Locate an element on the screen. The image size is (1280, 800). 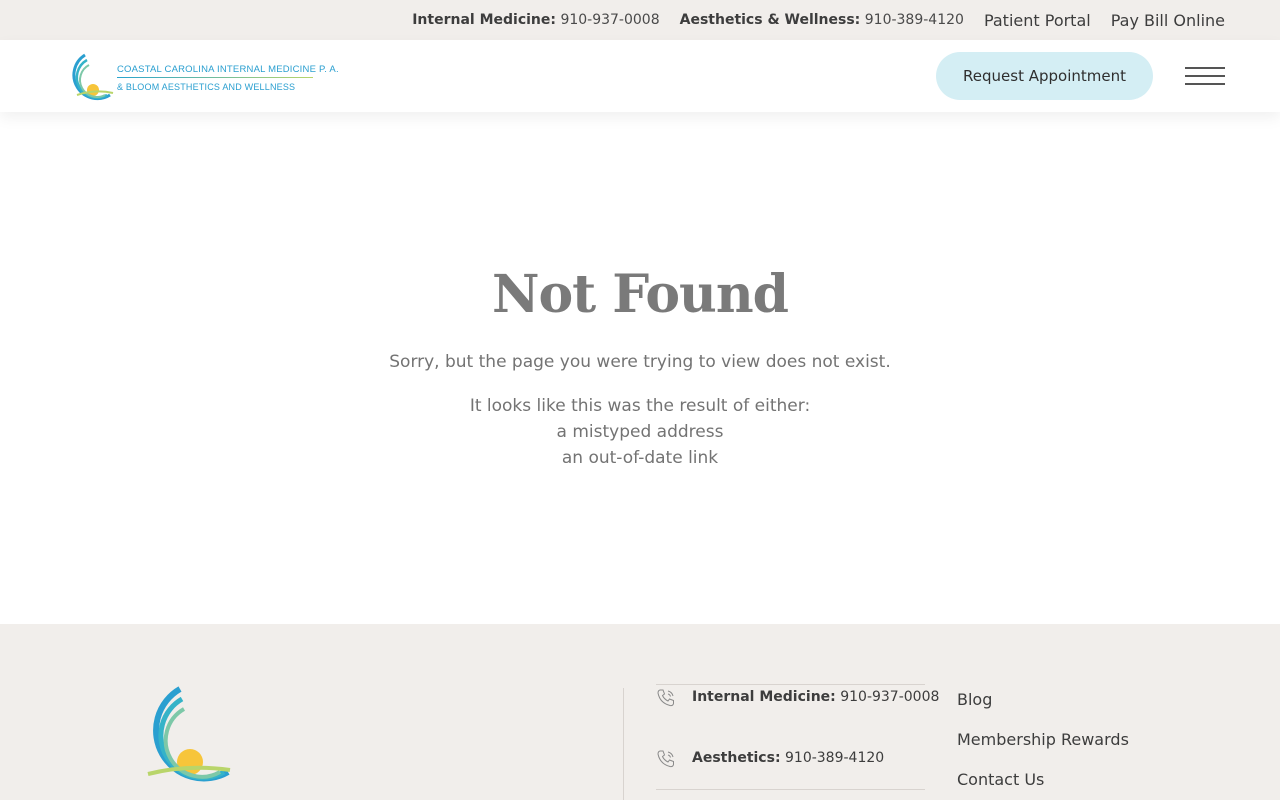
footer-phone-internal-medicine: Internal Medicine: 910-937-0008 is located at coordinates (797, 665).